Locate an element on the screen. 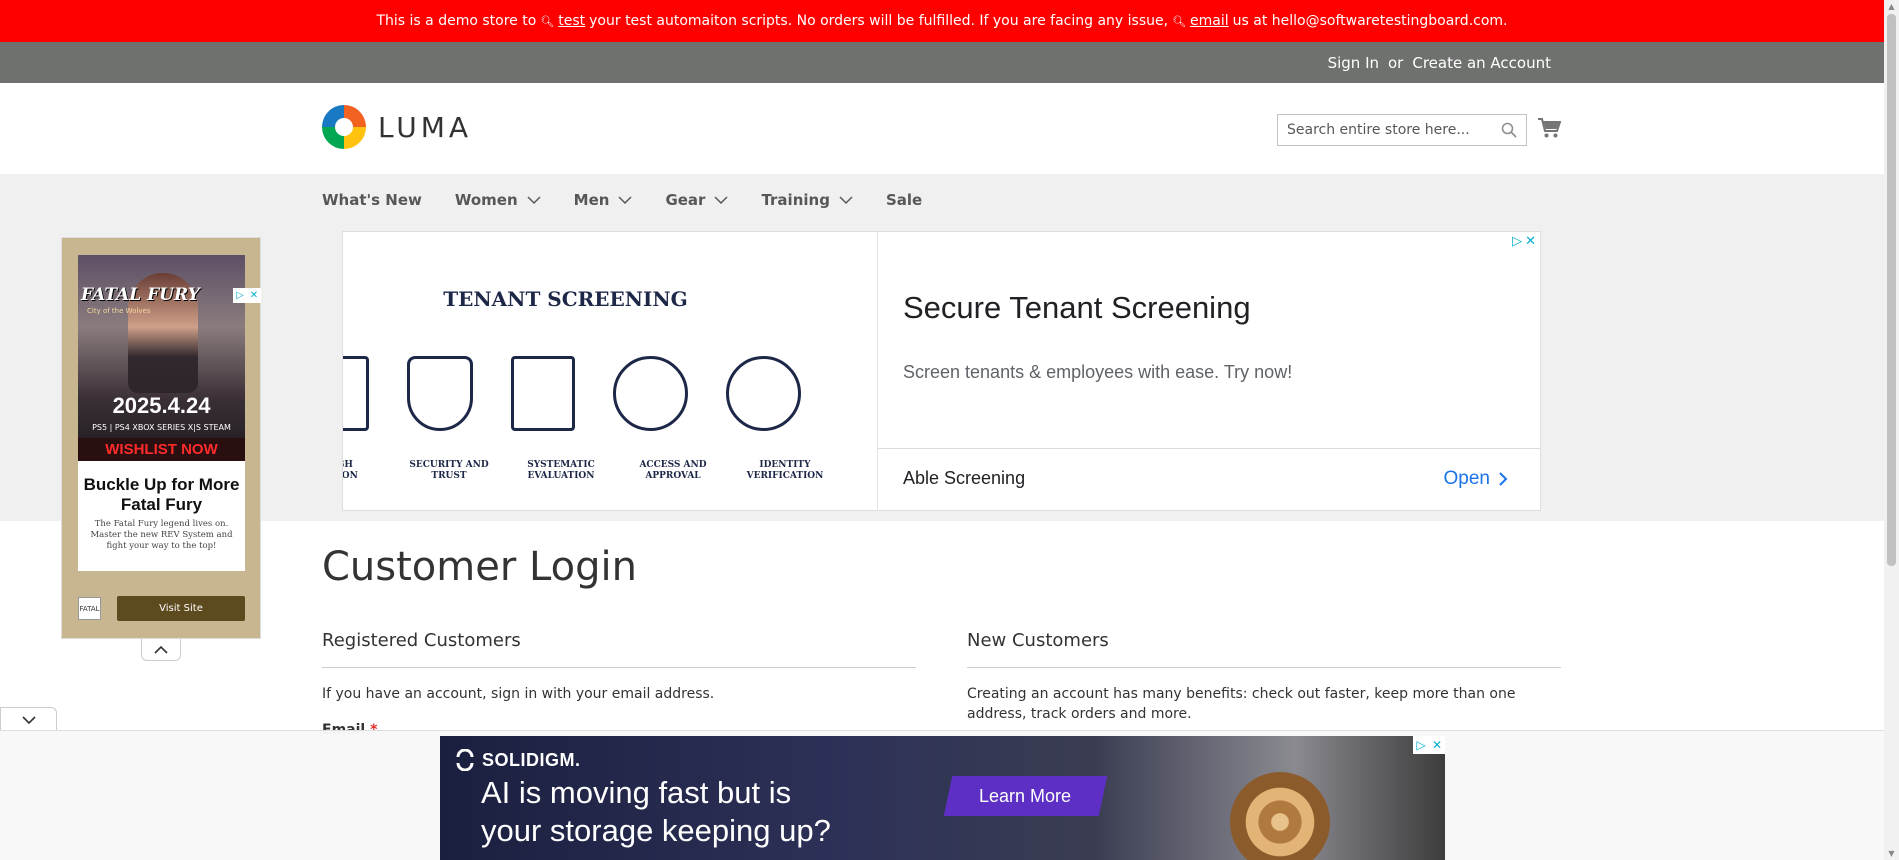  create-account-link: Create an Account is located at coordinates (1481, 63).